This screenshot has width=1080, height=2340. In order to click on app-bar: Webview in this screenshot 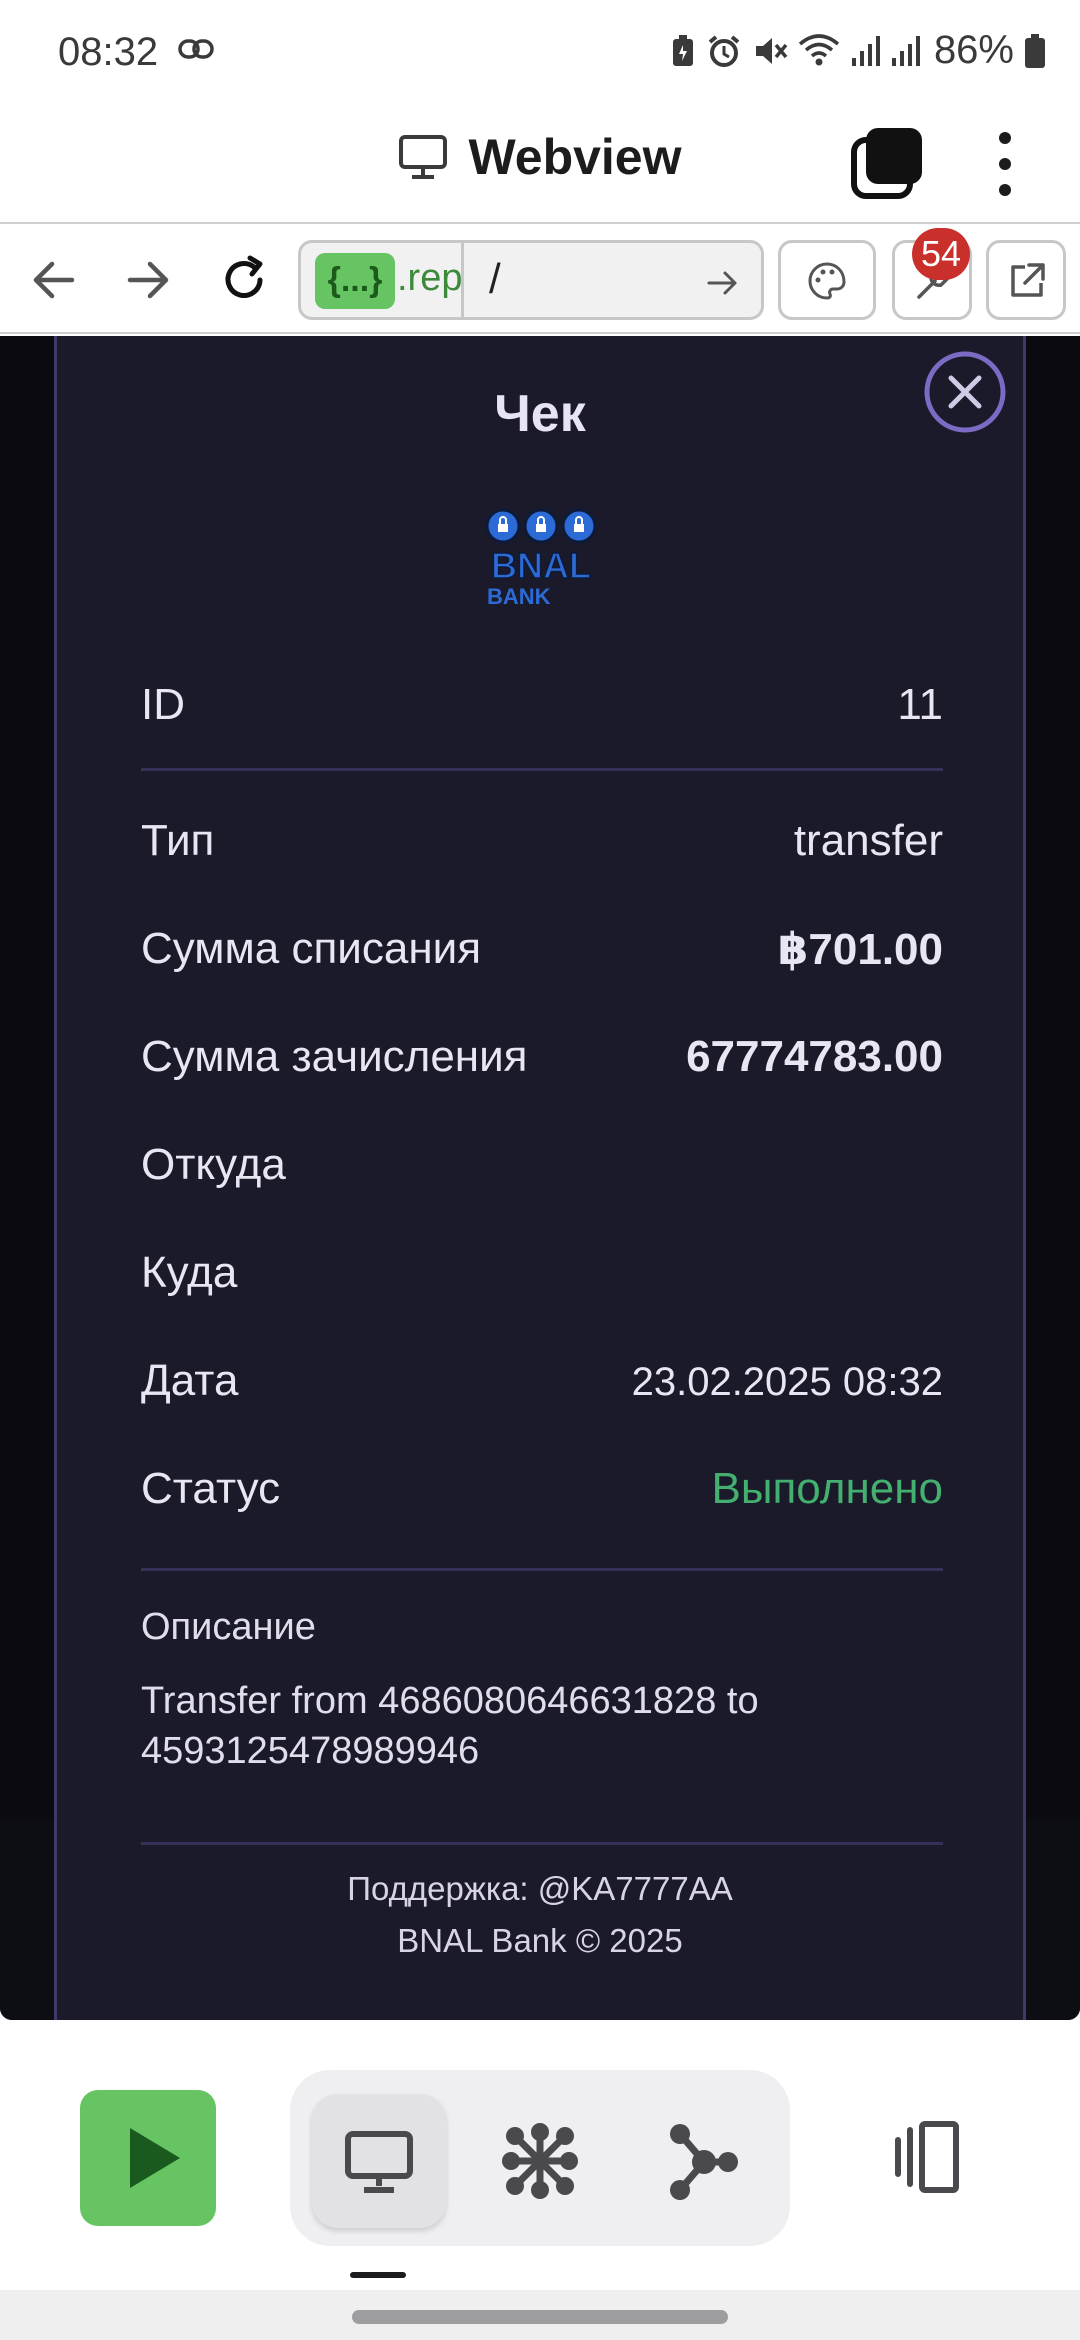, I will do `click(540, 165)`.